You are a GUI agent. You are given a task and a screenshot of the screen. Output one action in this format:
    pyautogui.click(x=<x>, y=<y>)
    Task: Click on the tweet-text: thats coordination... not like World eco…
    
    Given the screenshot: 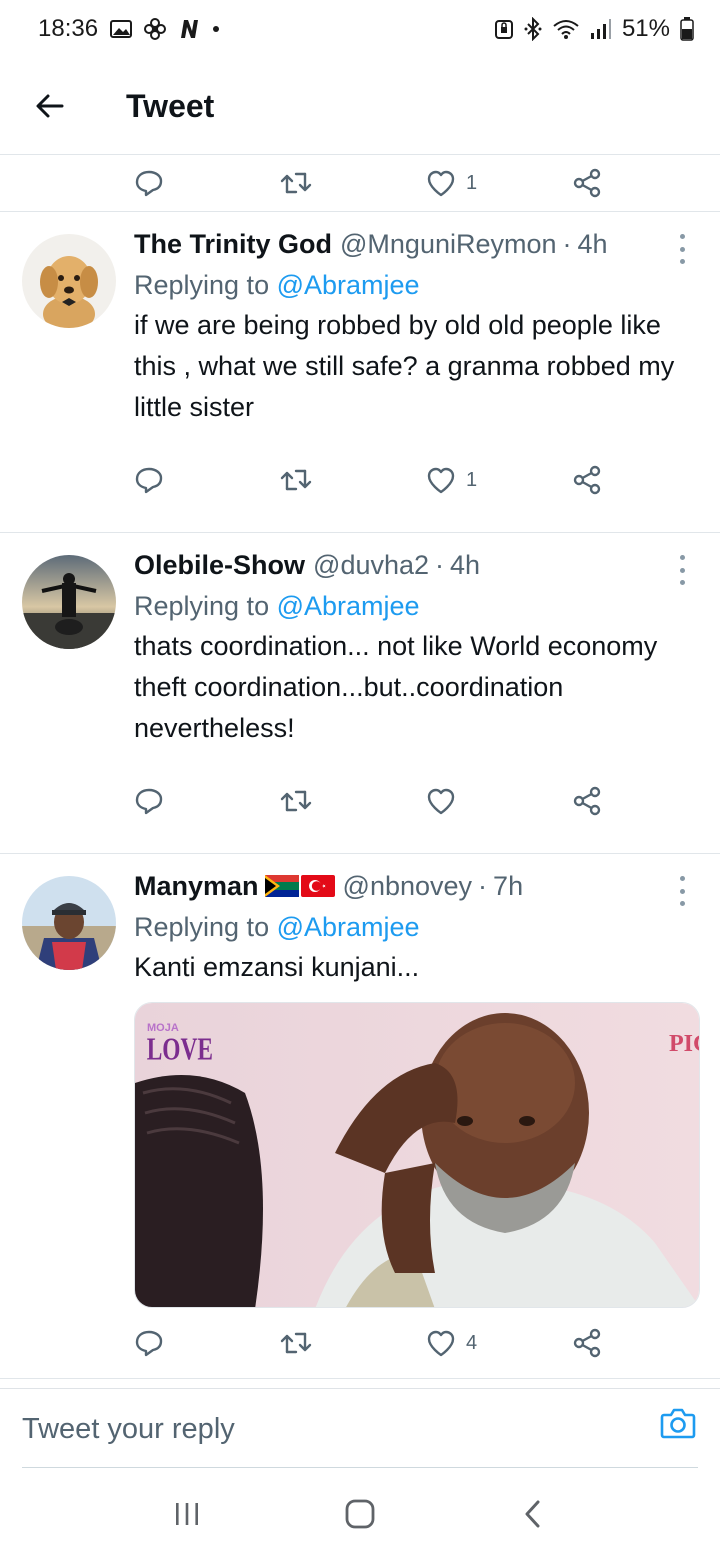 What is the action you would take?
    pyautogui.click(x=396, y=687)
    